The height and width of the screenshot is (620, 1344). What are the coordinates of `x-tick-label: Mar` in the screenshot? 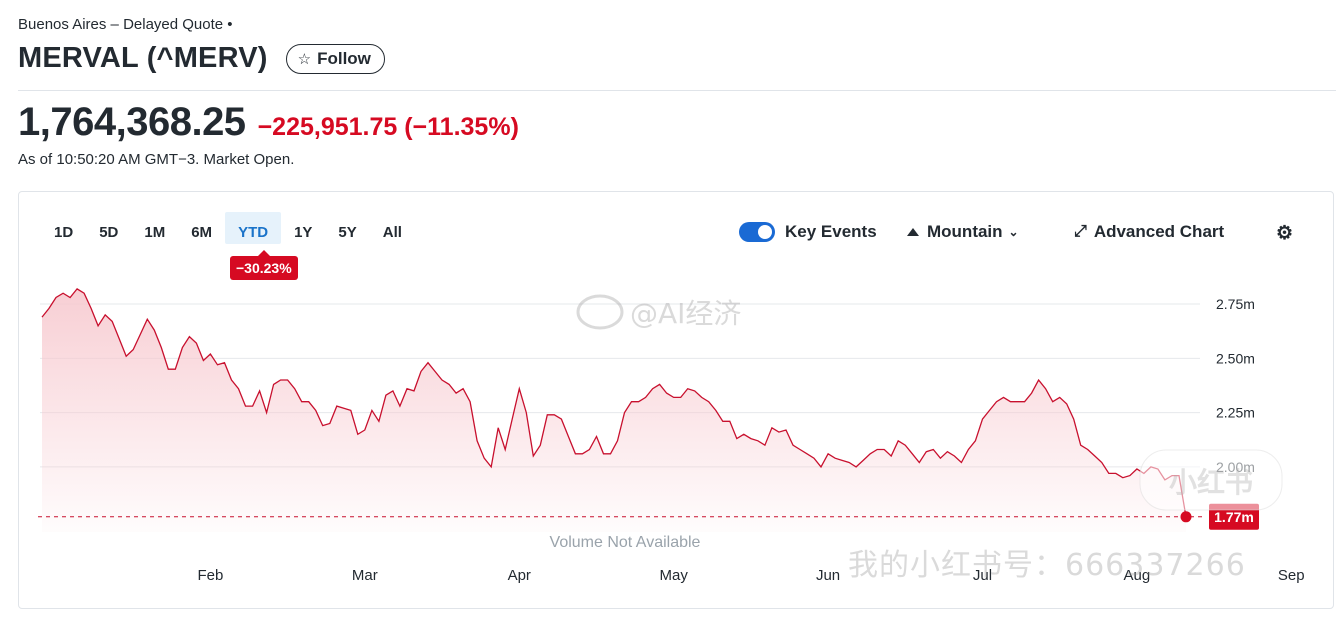 It's located at (365, 575).